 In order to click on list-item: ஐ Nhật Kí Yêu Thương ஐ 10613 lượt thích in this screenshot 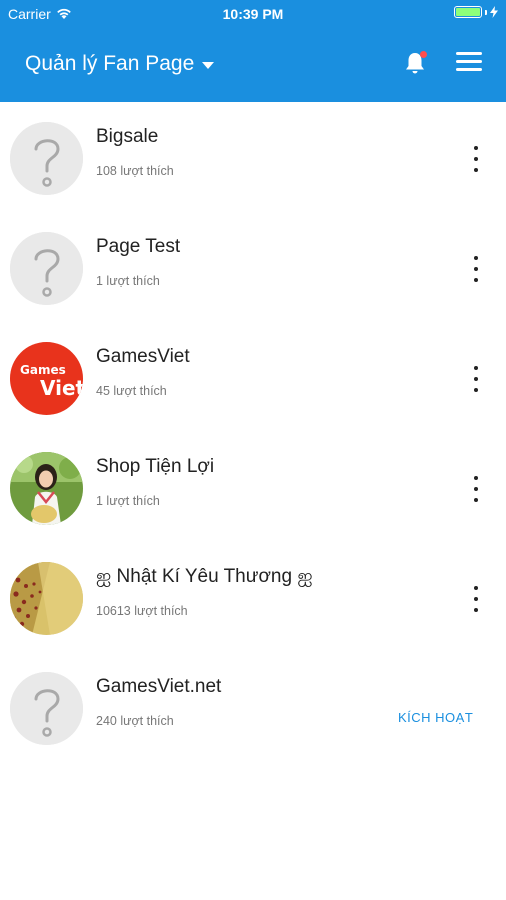, I will do `click(253, 597)`.